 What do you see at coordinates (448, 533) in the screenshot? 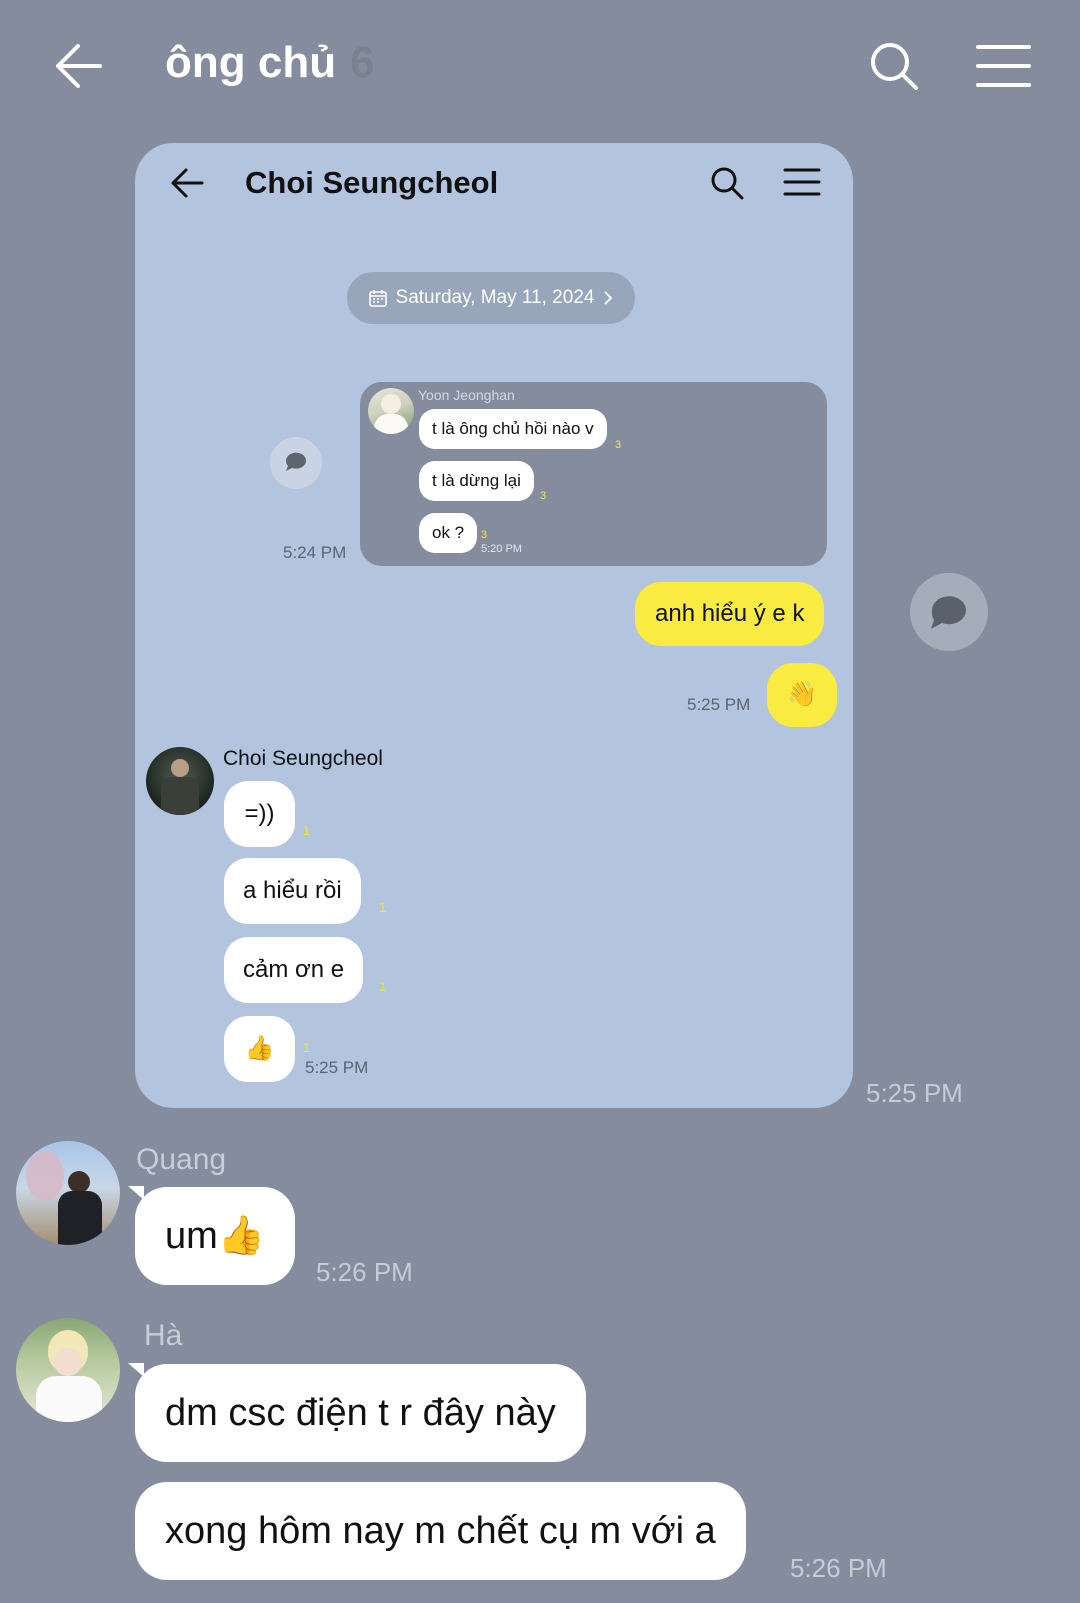
I see `quoted-message: ok ?` at bounding box center [448, 533].